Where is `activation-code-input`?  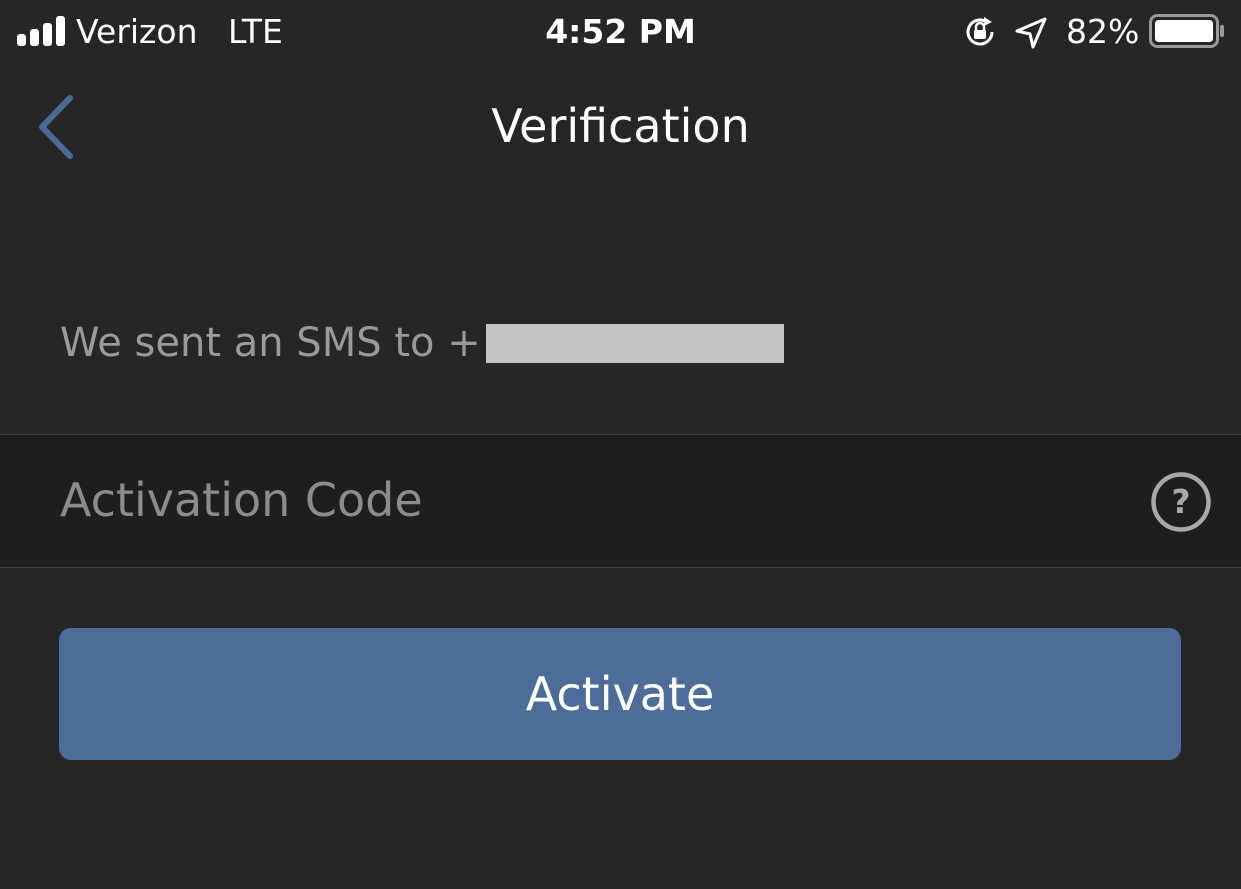
activation-code-input is located at coordinates (590, 500).